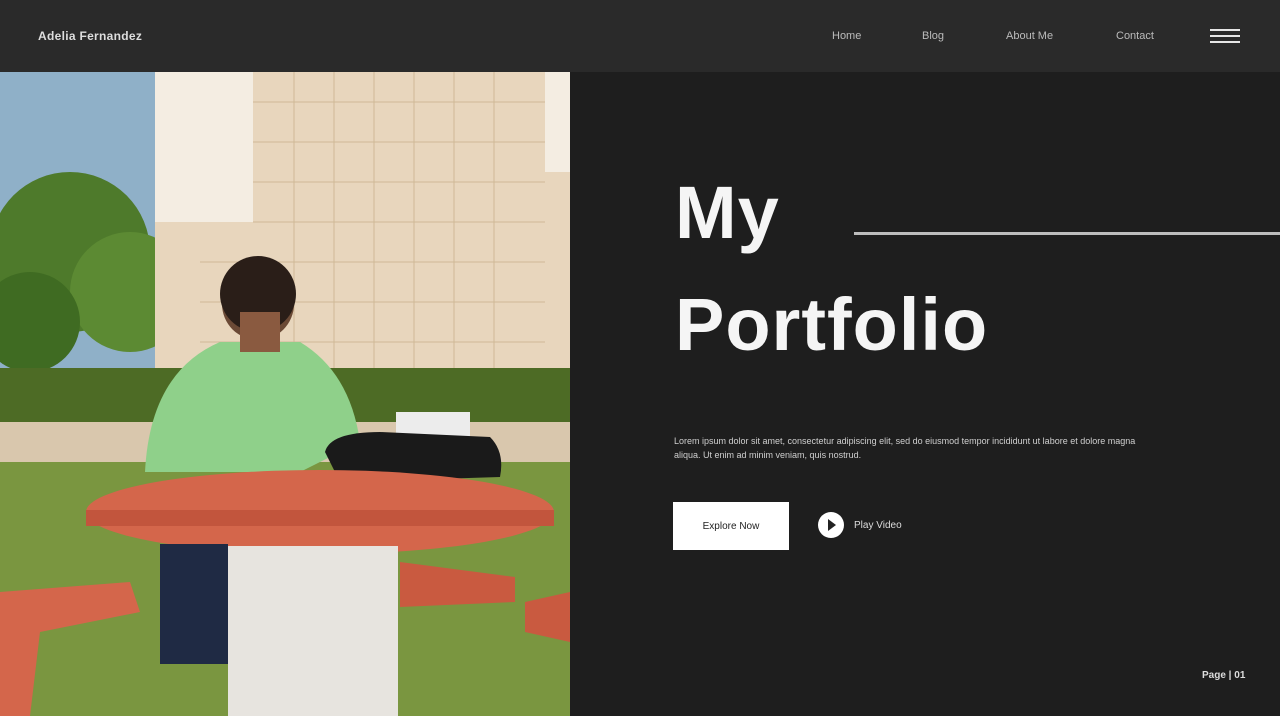 Image resolution: width=1280 pixels, height=716 pixels. Describe the element at coordinates (731, 526) in the screenshot. I see `explore-button: Explore Now` at that location.